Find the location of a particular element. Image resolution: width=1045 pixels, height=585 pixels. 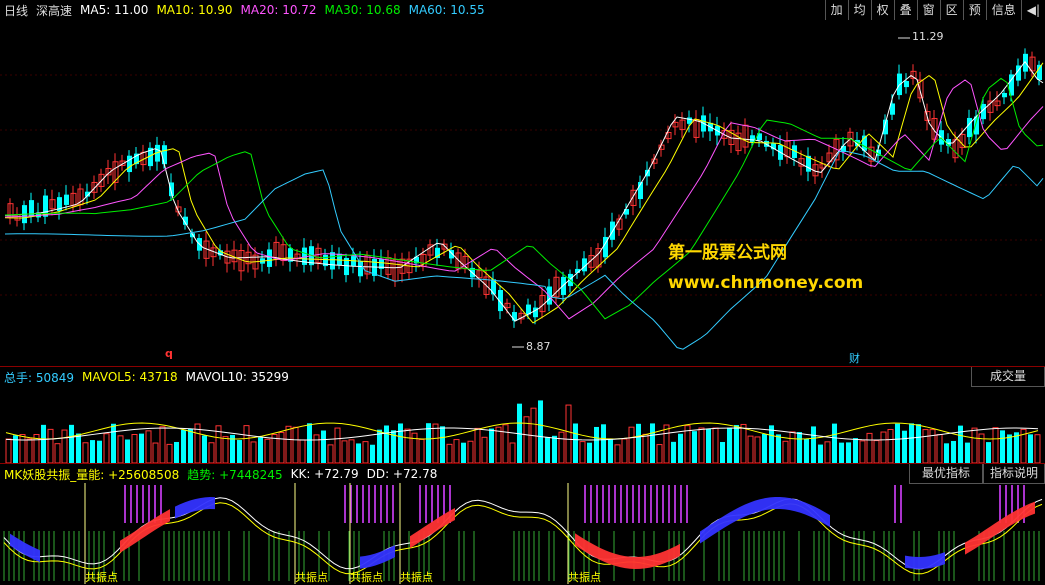

toolbar-average-button: 均 is located at coordinates (859, 10).